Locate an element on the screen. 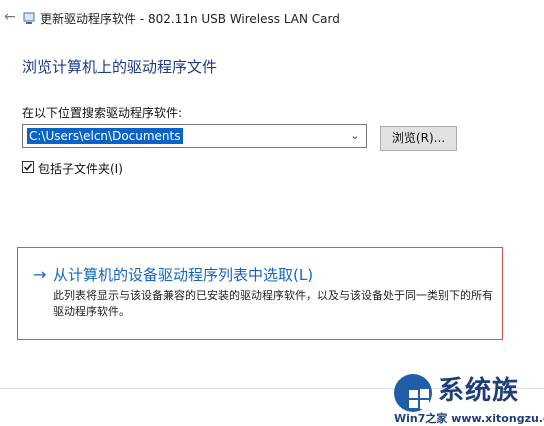 The width and height of the screenshot is (544, 426). back-arrow-icon: ← is located at coordinates (12, 17).